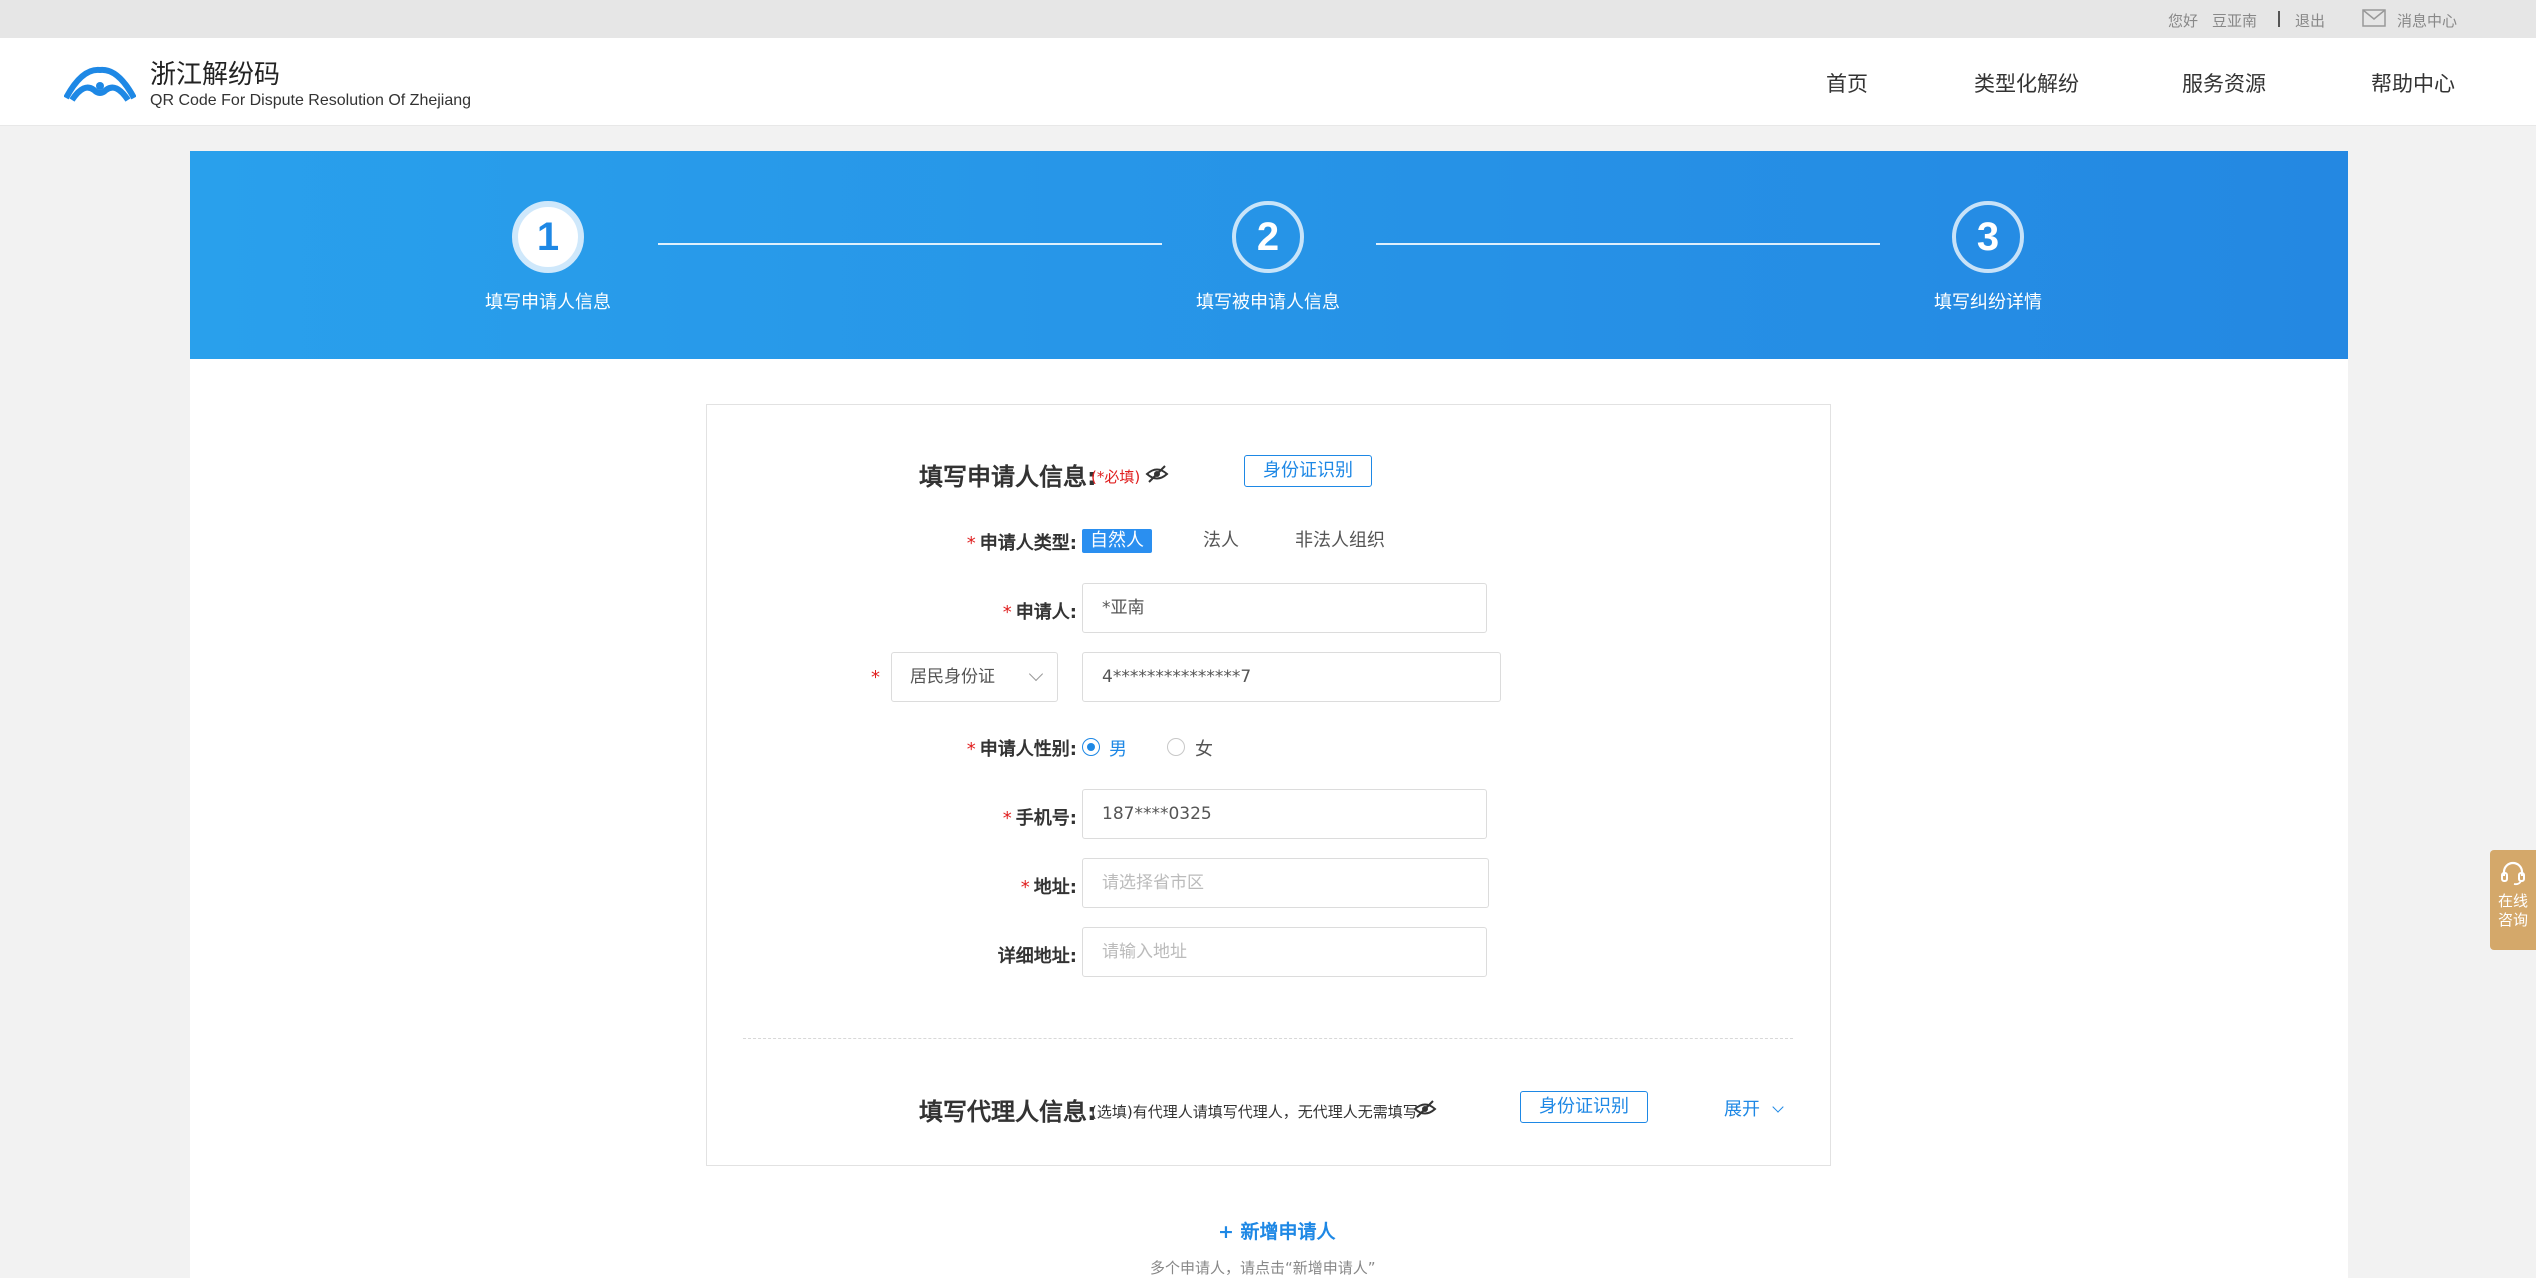 The image size is (2536, 1278). What do you see at coordinates (2374, 20) in the screenshot?
I see `mail-icon` at bounding box center [2374, 20].